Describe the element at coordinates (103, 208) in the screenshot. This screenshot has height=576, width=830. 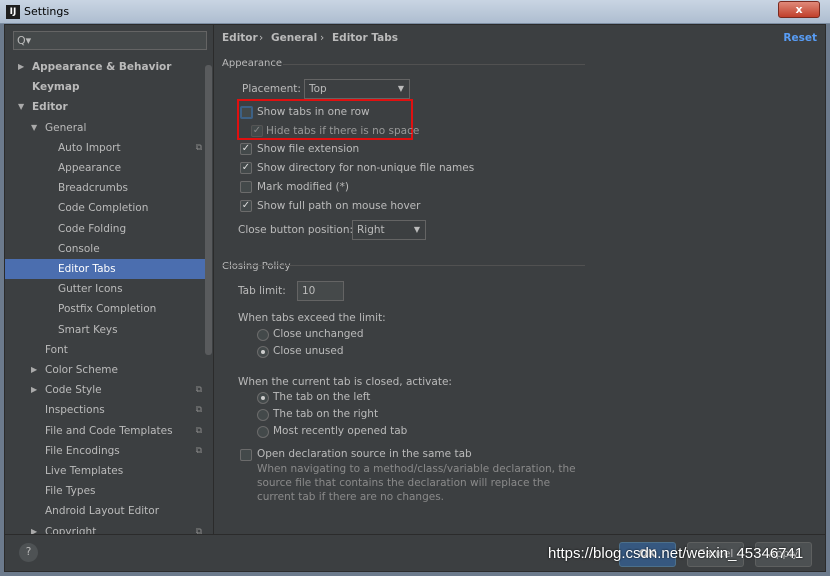
I see `tree-item-label: Code Completion` at that location.